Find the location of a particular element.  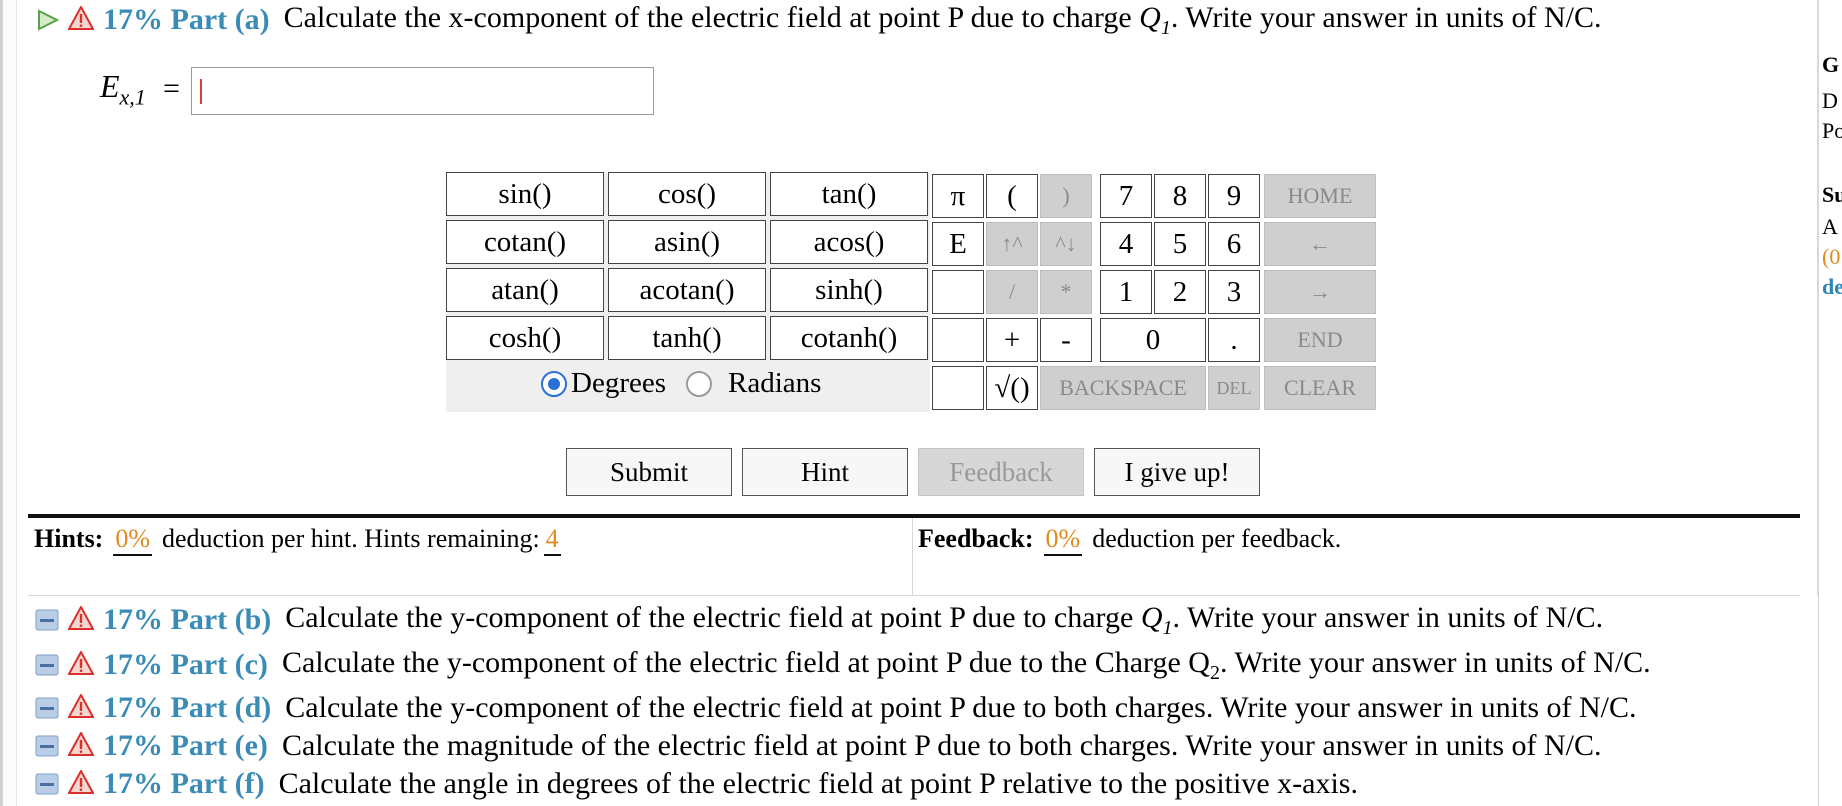

right-panel-line4: Su is located at coordinates (1832, 194).